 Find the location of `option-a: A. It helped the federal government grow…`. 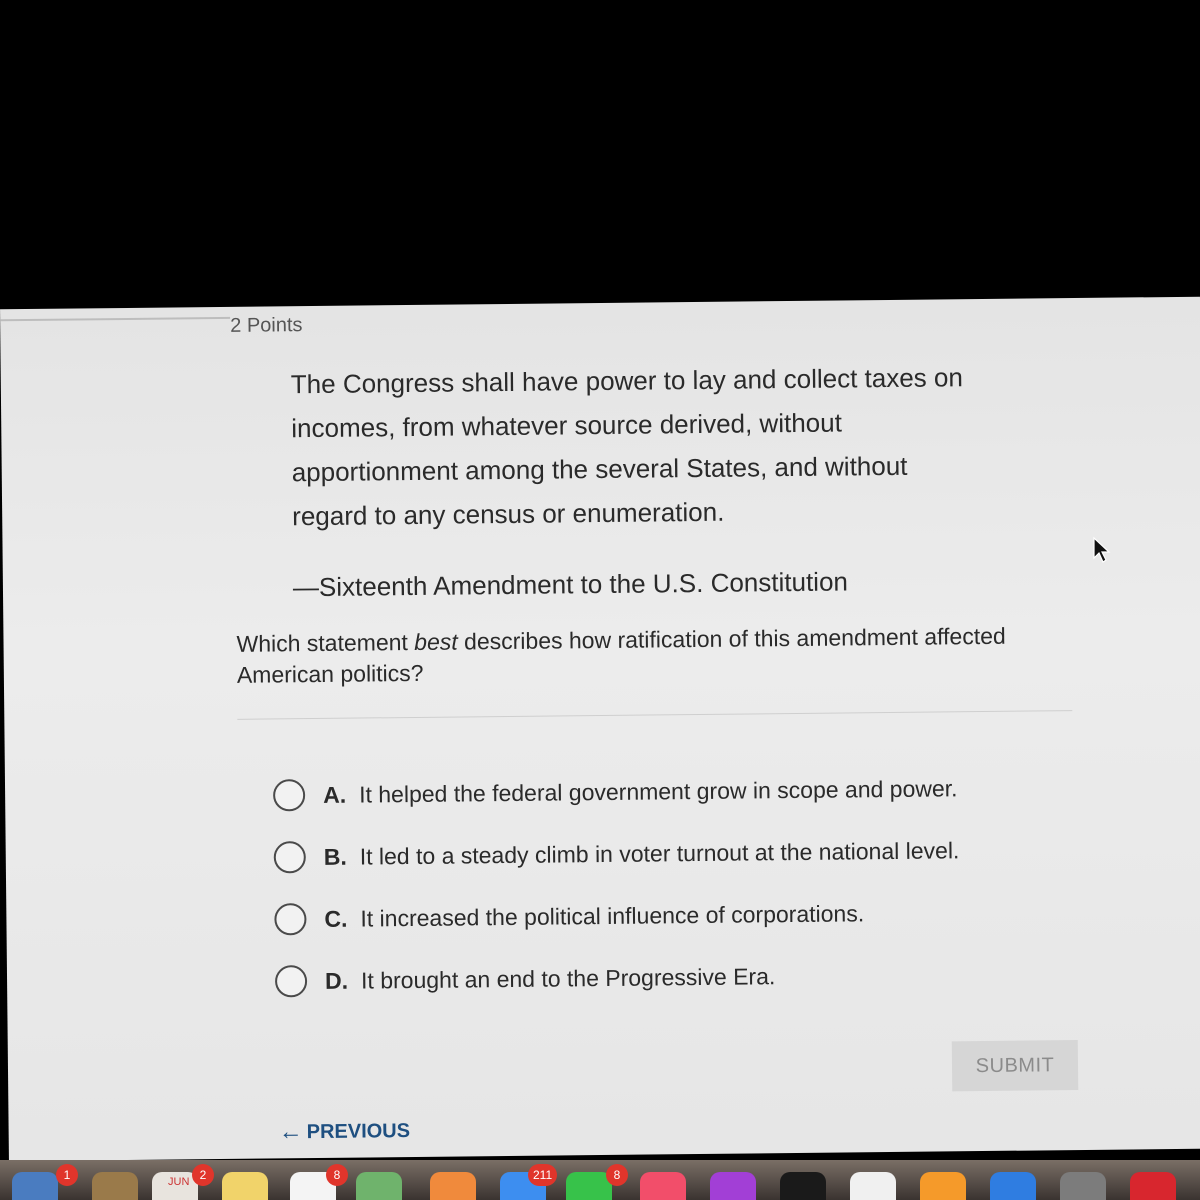

option-a: A. It helped the federal government grow… is located at coordinates (653, 791).